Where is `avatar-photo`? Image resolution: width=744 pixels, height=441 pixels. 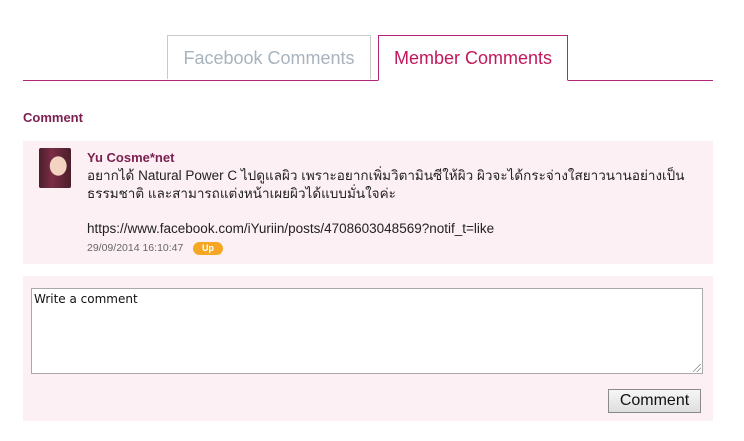 avatar-photo is located at coordinates (55, 168).